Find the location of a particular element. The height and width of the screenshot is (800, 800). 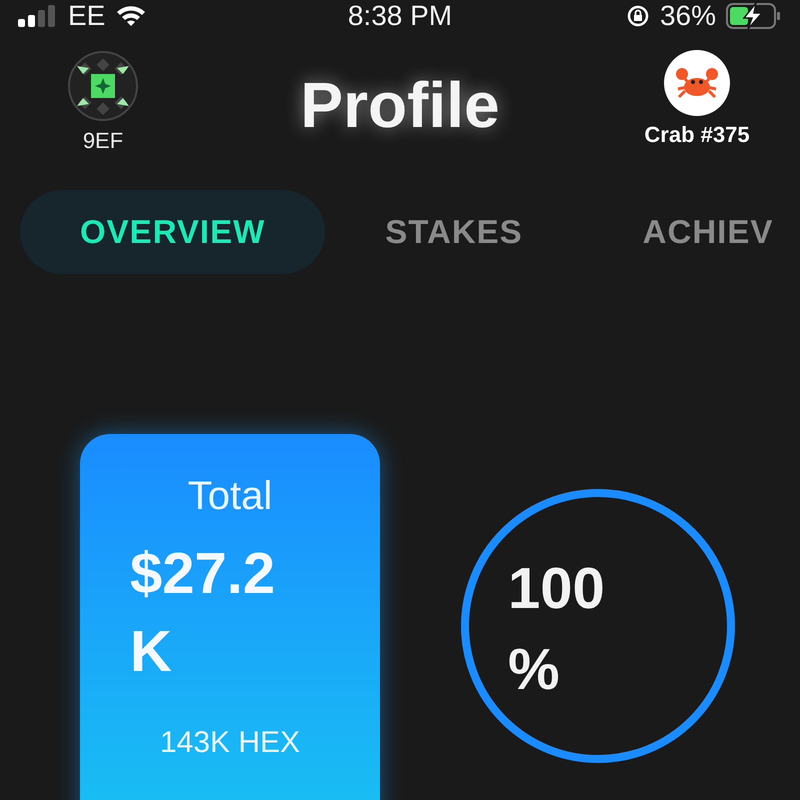

avatar-name: Crab #375 is located at coordinates (697, 135).